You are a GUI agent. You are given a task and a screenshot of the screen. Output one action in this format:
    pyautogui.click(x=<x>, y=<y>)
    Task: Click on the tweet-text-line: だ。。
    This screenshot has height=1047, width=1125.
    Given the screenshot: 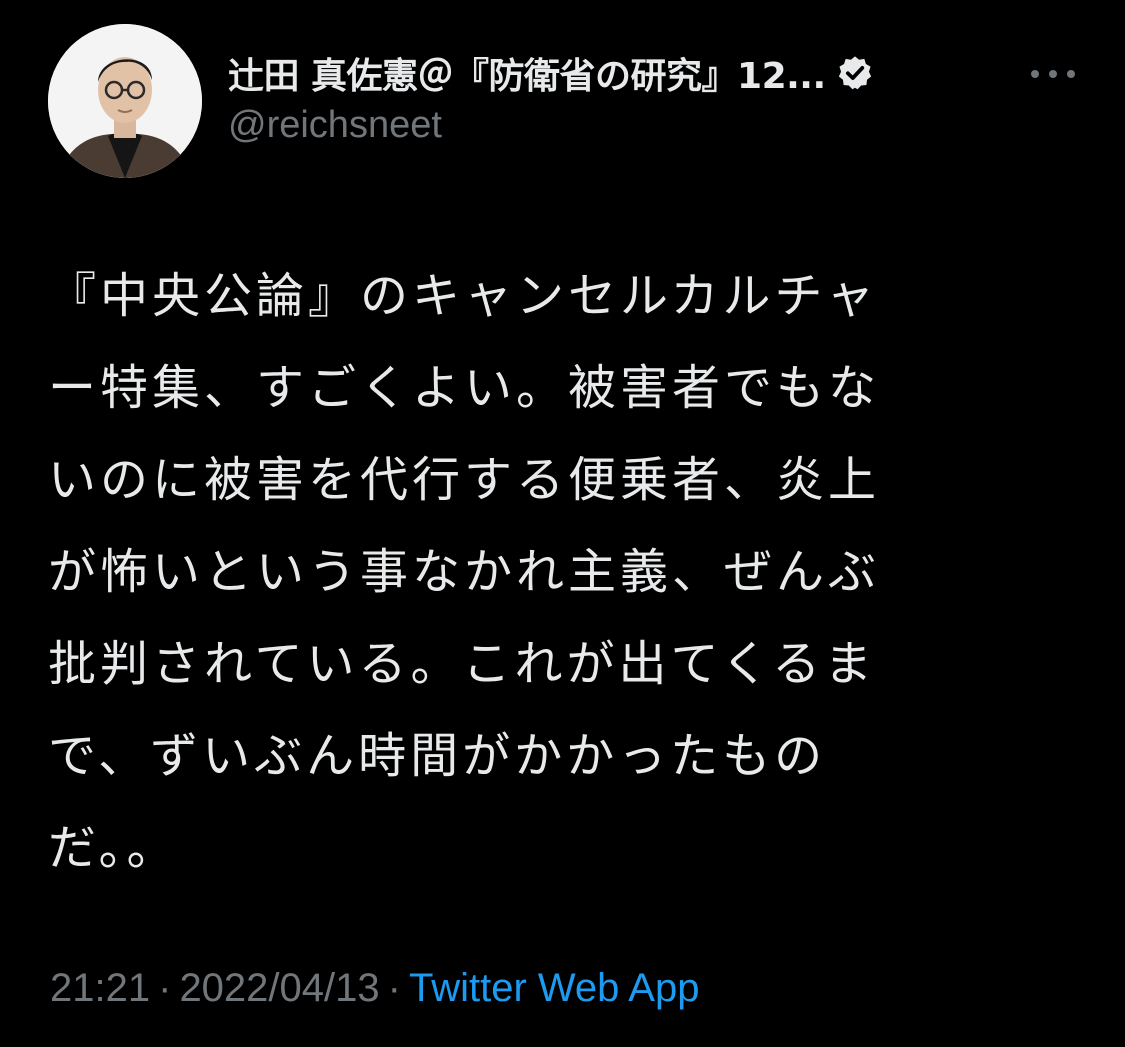 What is the action you would take?
    pyautogui.click(x=113, y=848)
    